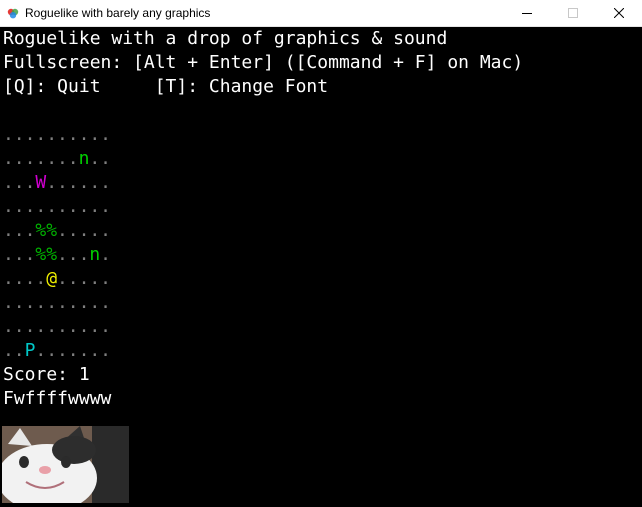 The image size is (642, 507). What do you see at coordinates (166, 86) in the screenshot?
I see `controls-hint: [Q]: Quit [T]: Change Font` at bounding box center [166, 86].